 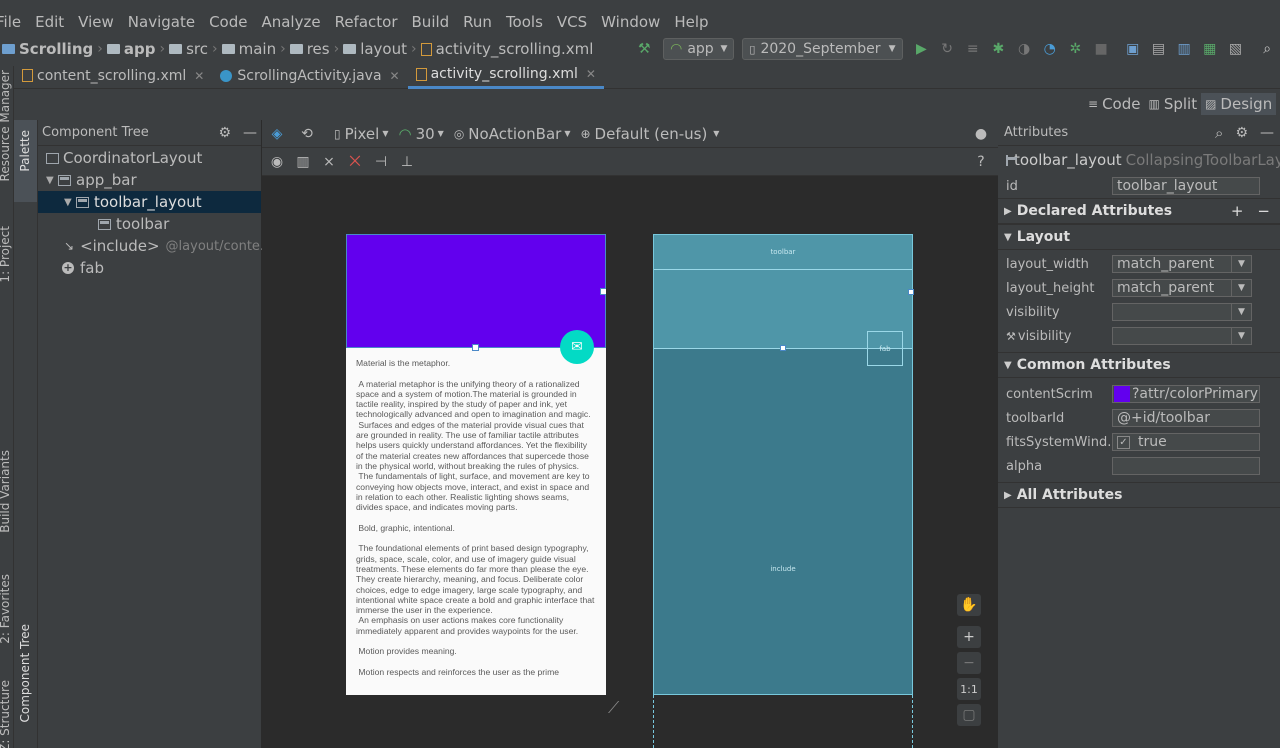 I want to click on component-tree-tab: Component Tree, so click(x=25, y=673).